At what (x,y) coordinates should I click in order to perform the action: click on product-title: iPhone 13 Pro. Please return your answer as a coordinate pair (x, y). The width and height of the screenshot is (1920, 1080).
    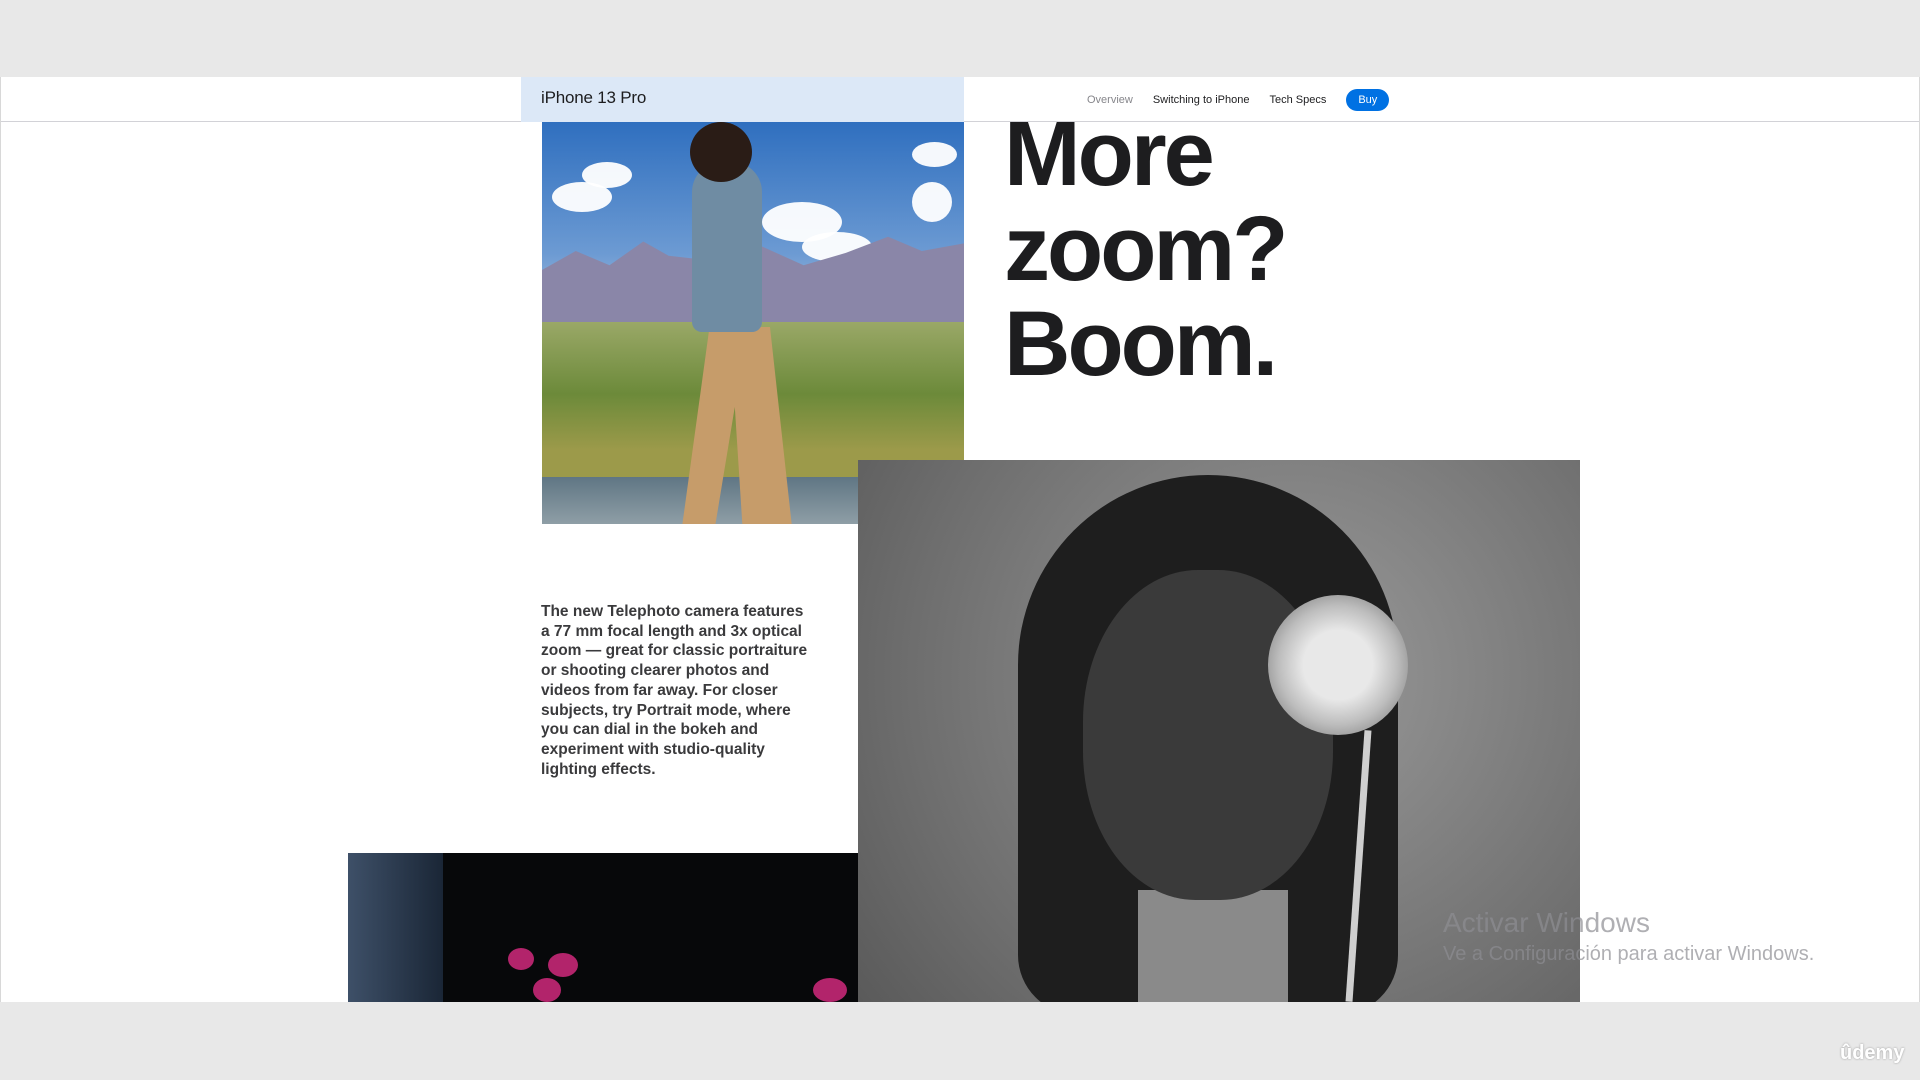
    Looking at the image, I should click on (593, 98).